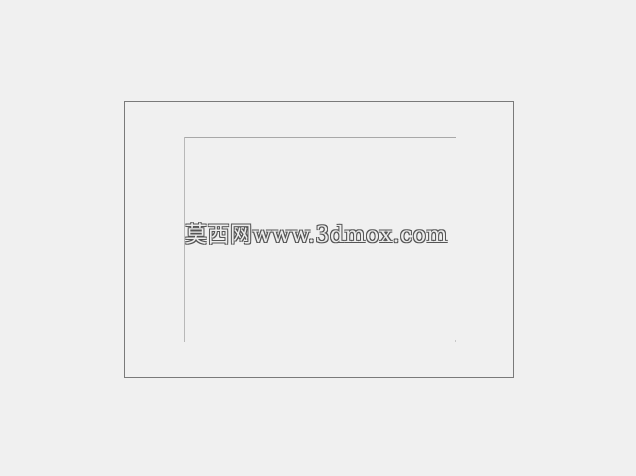  What do you see at coordinates (316, 235) in the screenshot?
I see `watermark-text: 莫西网www.3dmox.com` at bounding box center [316, 235].